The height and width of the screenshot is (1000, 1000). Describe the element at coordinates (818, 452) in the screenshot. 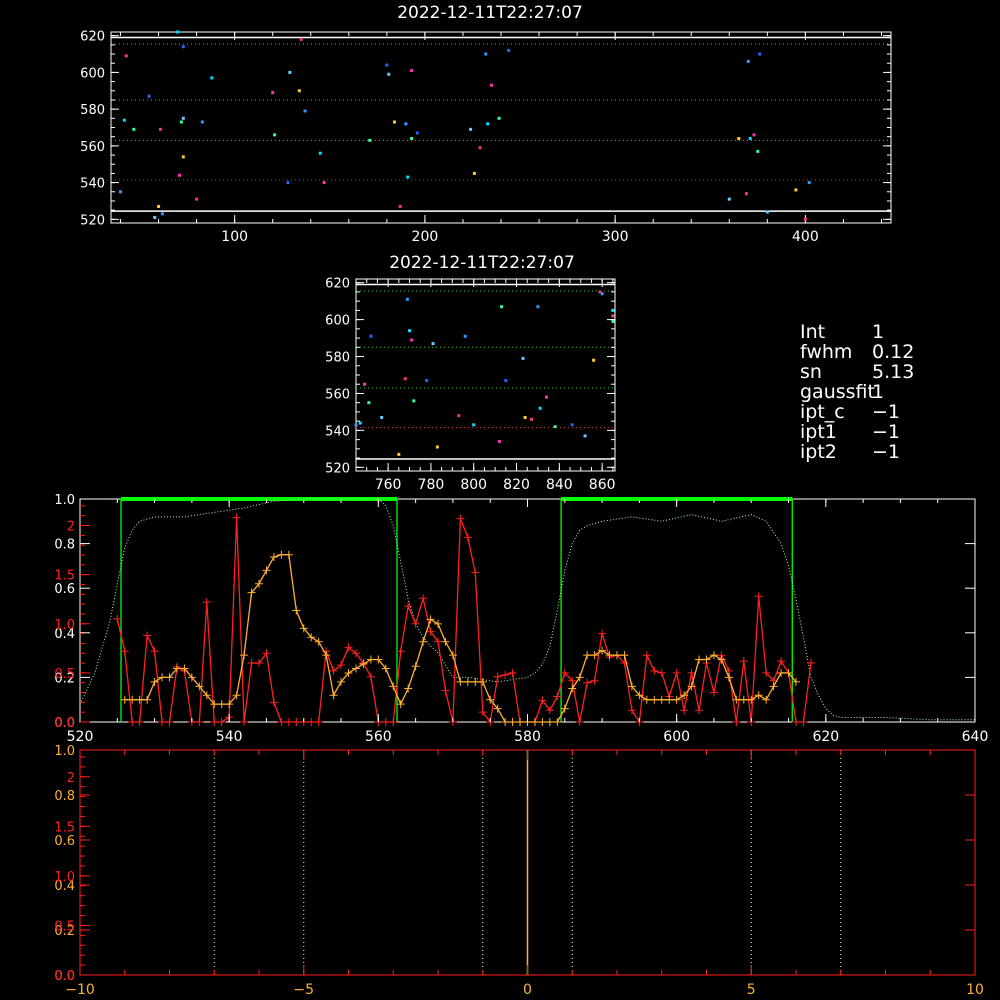

I see `parameter-key: ipt2` at that location.